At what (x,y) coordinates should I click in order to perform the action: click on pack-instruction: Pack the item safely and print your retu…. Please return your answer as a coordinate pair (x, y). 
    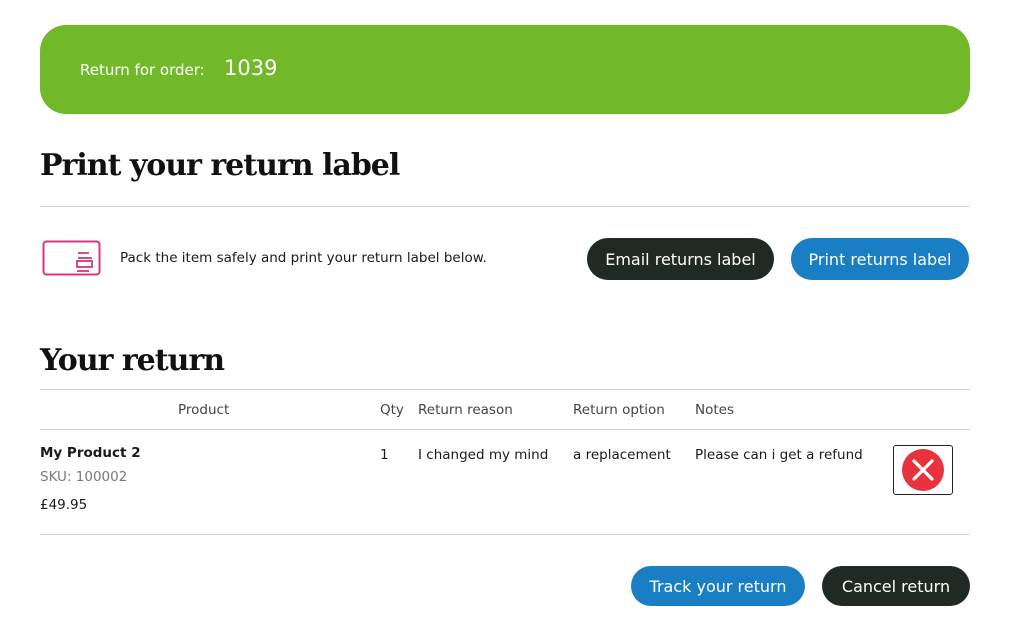
    Looking at the image, I should click on (303, 258).